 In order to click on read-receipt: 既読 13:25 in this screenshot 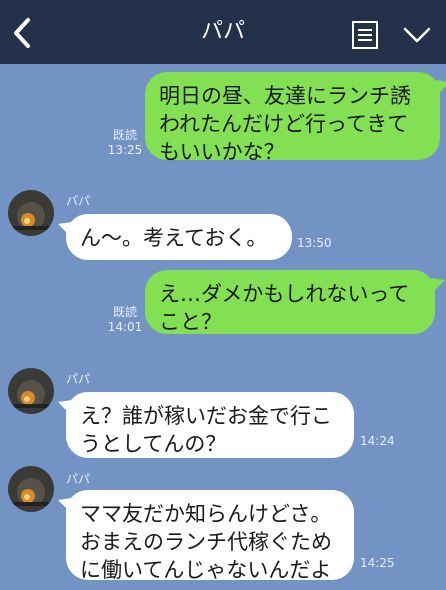, I will do `click(125, 143)`.